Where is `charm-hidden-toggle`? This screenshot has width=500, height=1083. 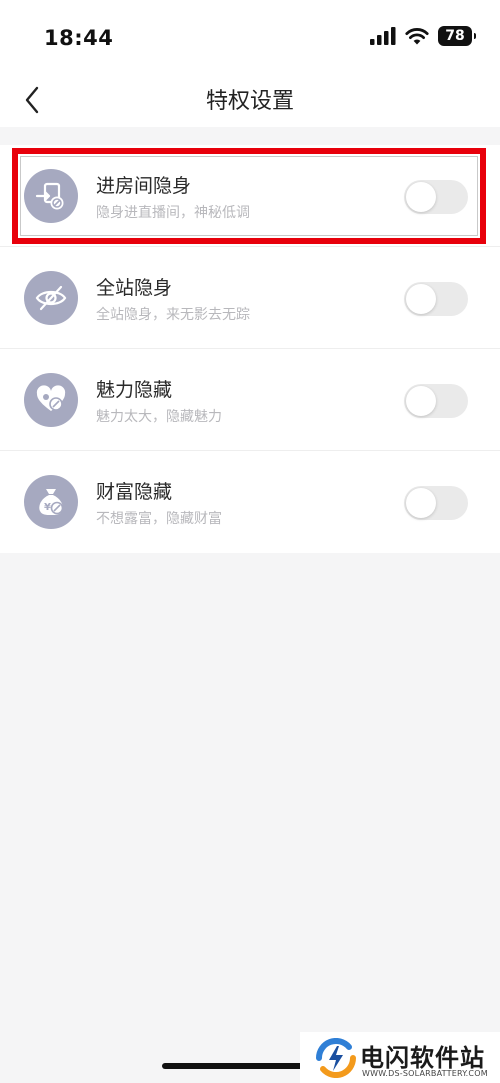
charm-hidden-toggle is located at coordinates (436, 401).